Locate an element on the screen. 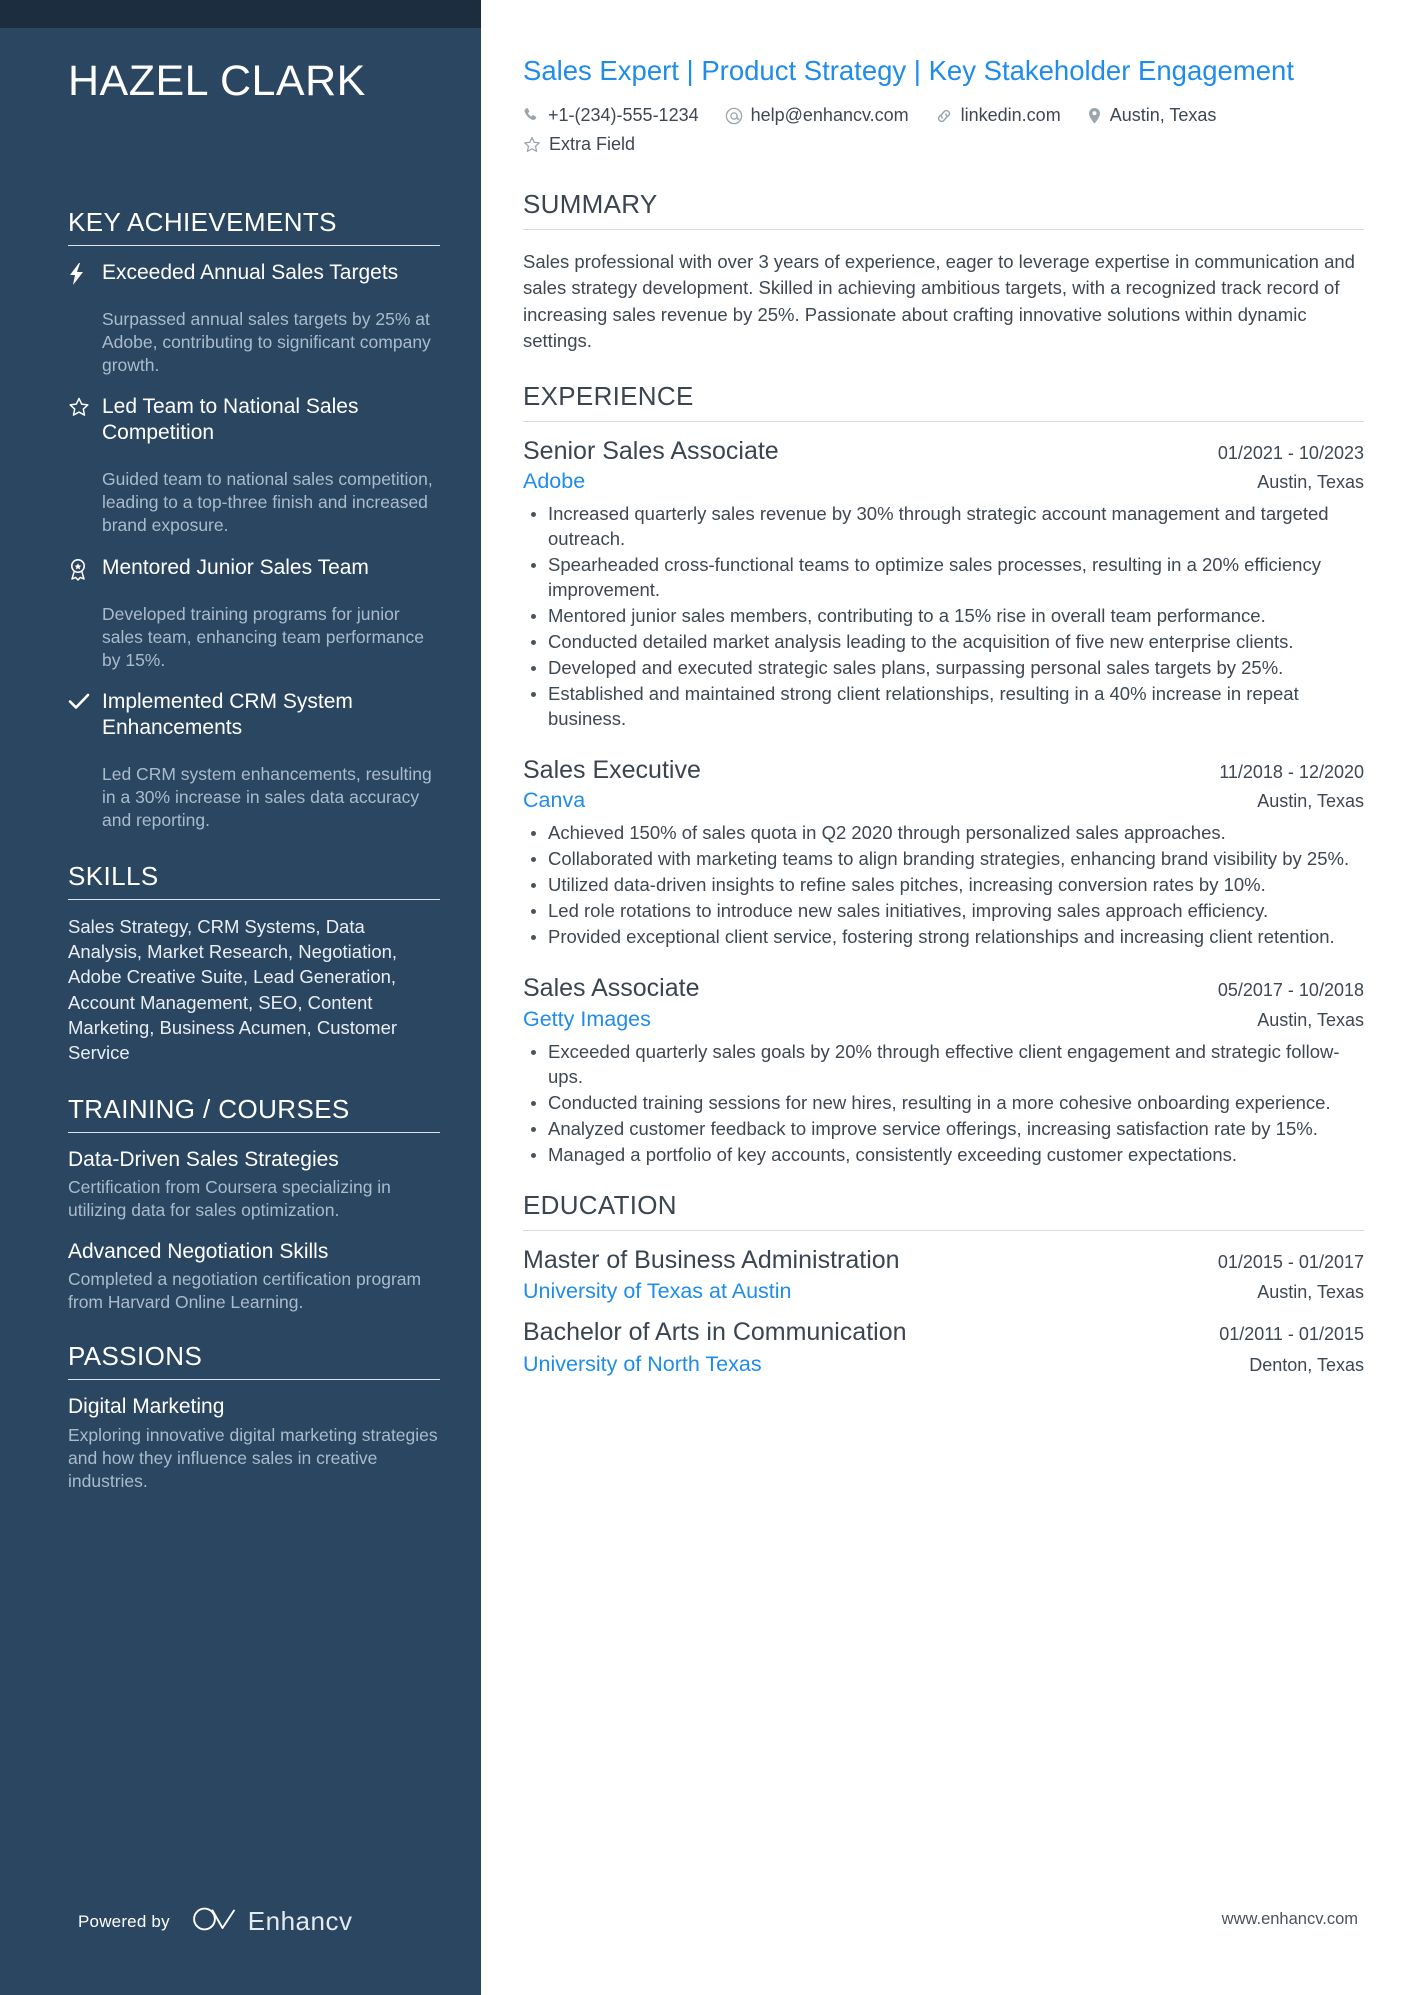 This screenshot has height=1995, width=1410. course-title: Data-Driven Sales Strategies is located at coordinates (203, 1159).